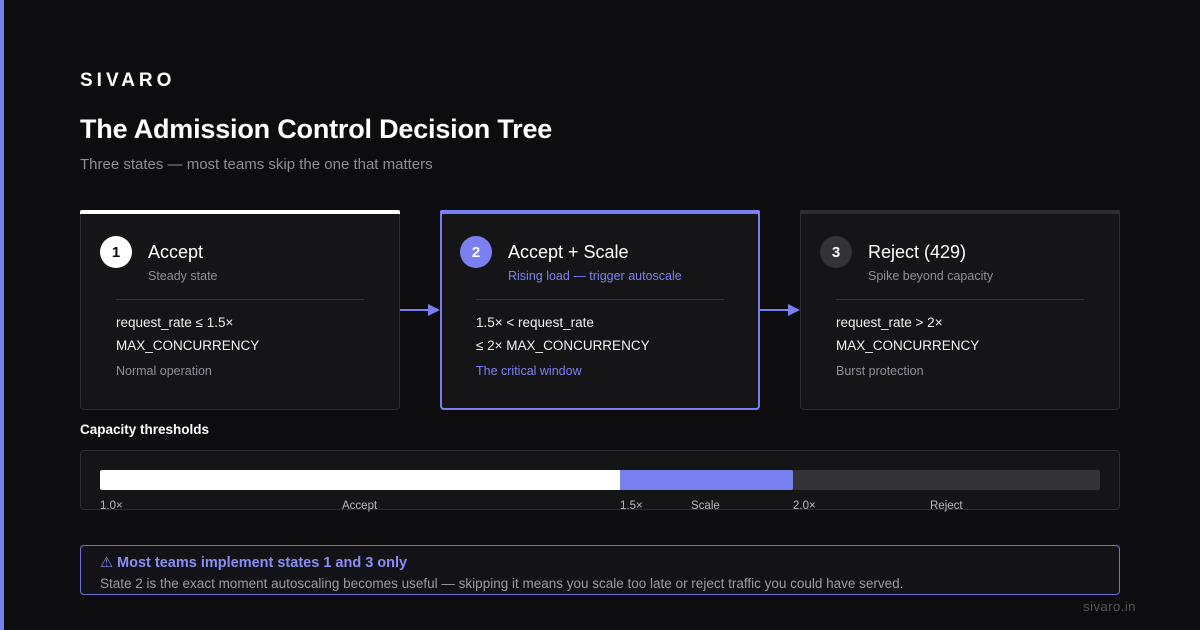  I want to click on state-condition: 1.5× < request_rate ≤ 2× MAX_CONCURRENCY, so click(563, 334).